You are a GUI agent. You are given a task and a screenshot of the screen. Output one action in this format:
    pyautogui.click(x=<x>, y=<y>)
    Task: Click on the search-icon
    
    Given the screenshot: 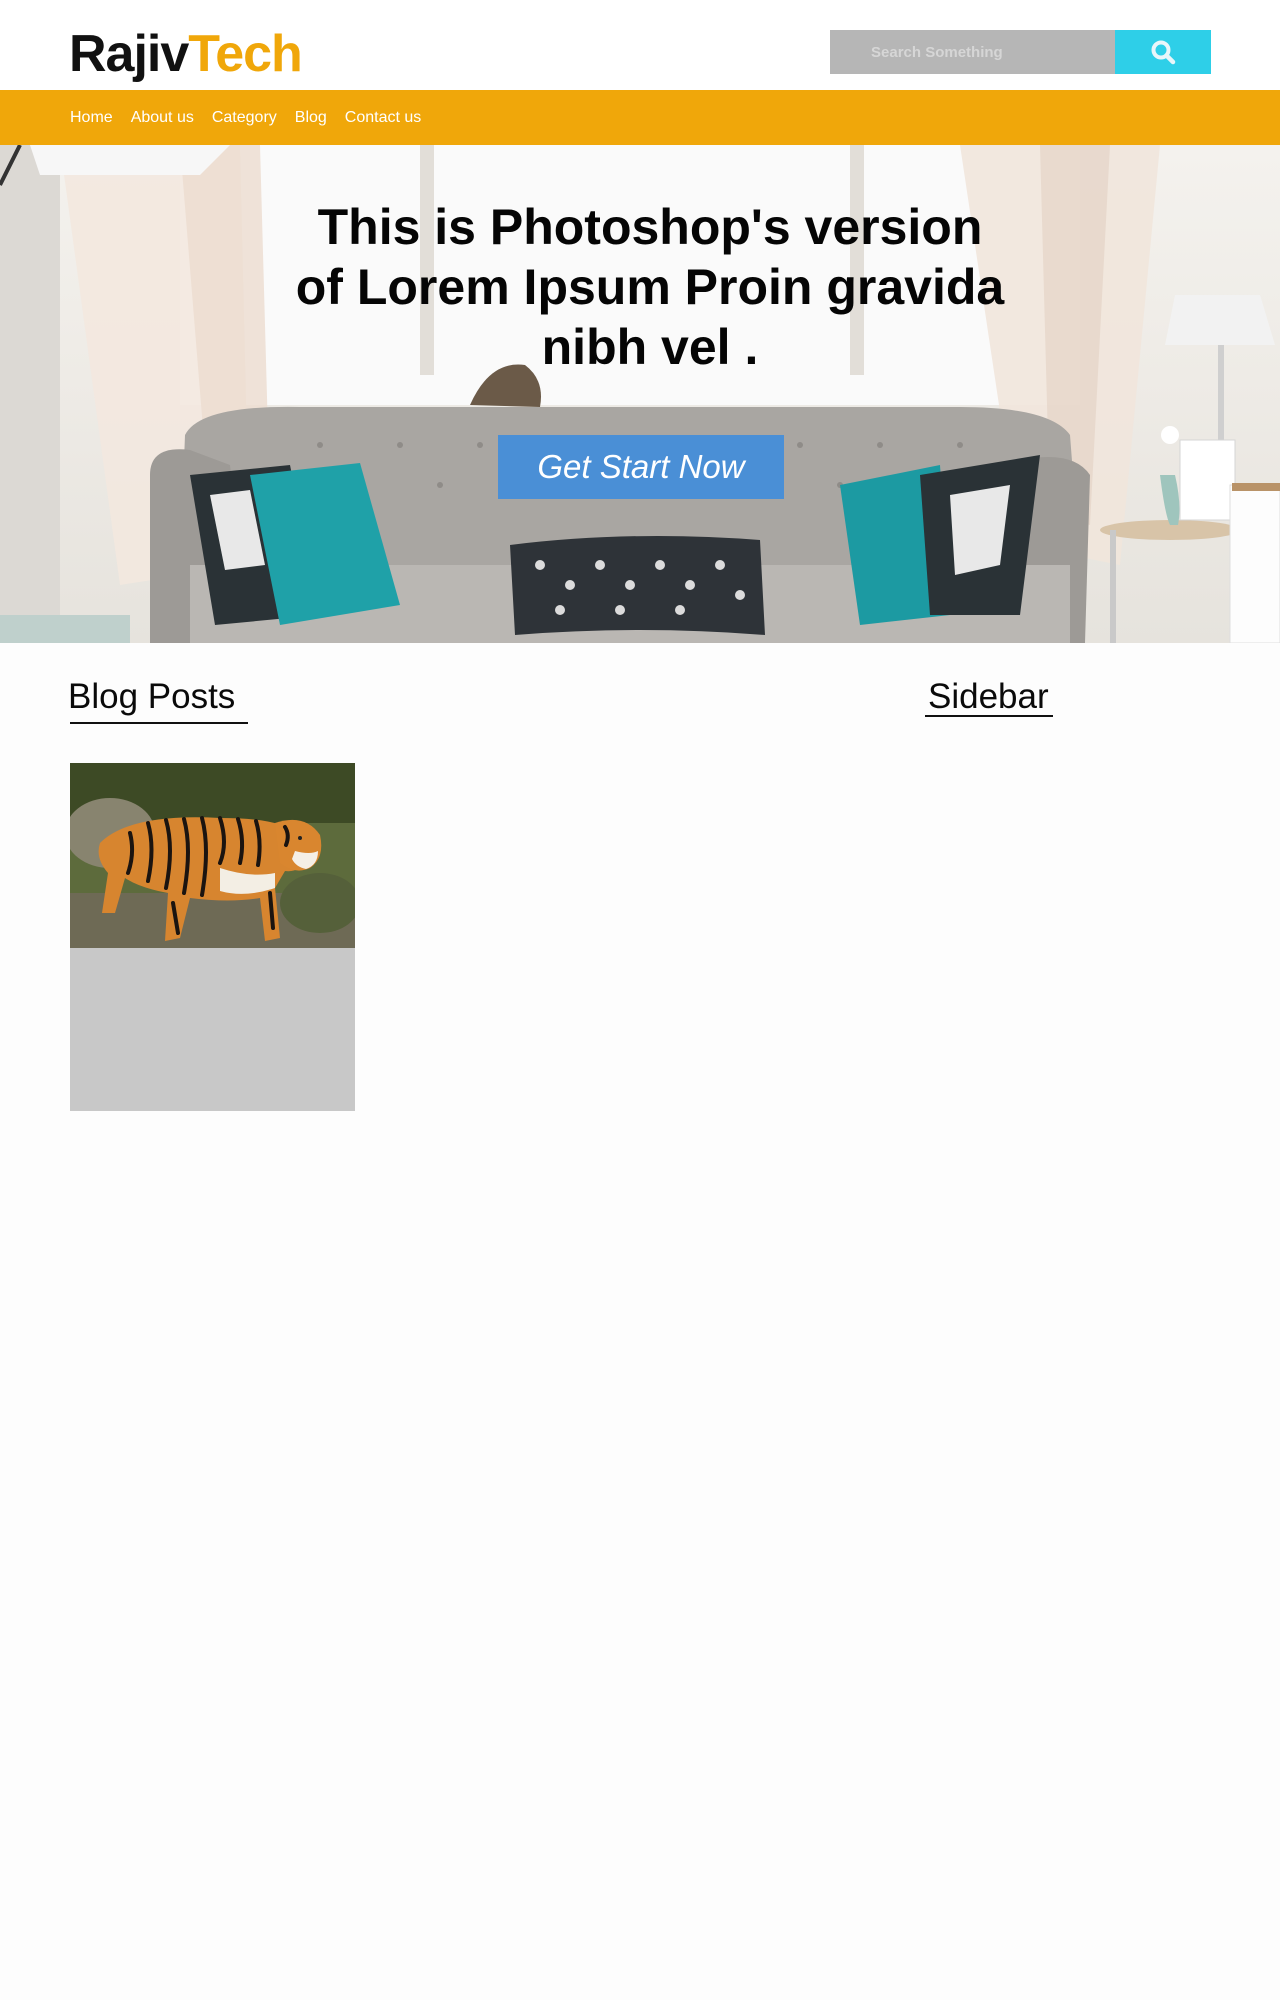 What is the action you would take?
    pyautogui.click(x=1163, y=52)
    